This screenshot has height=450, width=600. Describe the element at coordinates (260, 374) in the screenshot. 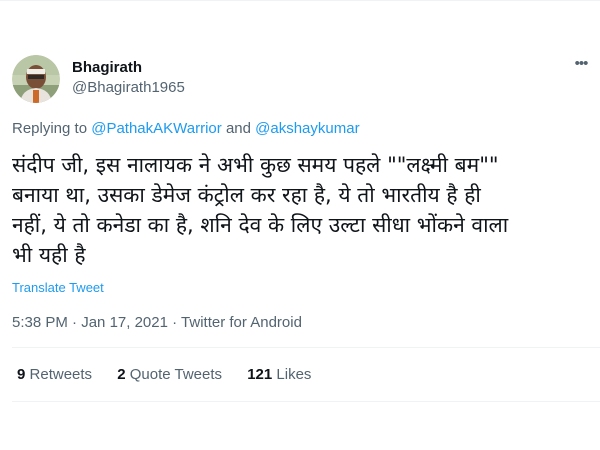

I see `likes-count: 121` at that location.